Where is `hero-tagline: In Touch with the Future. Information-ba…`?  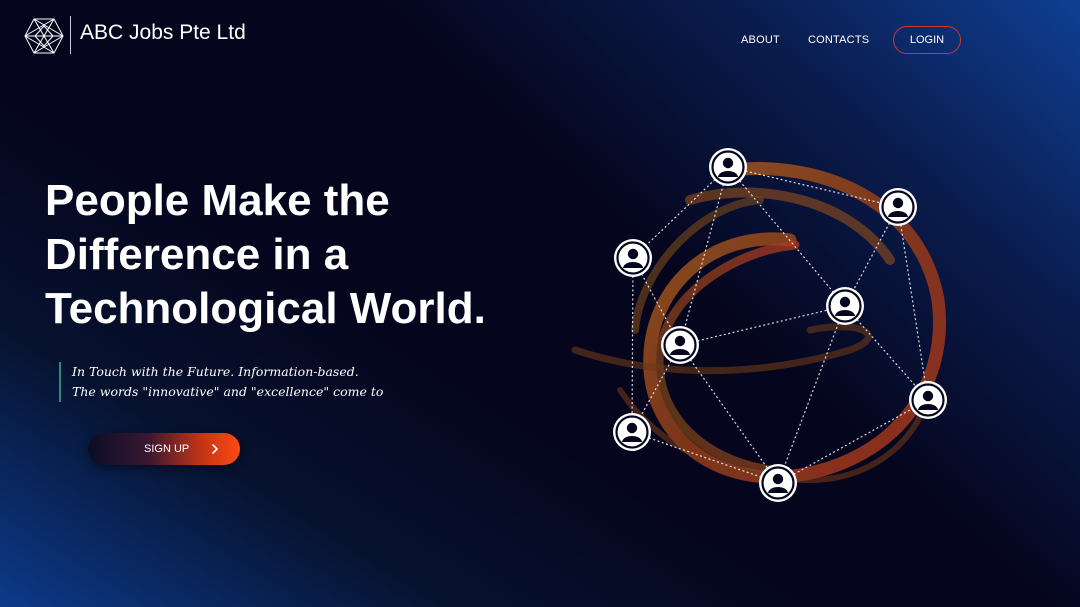 hero-tagline: In Touch with the Future. Information-ba… is located at coordinates (221, 382).